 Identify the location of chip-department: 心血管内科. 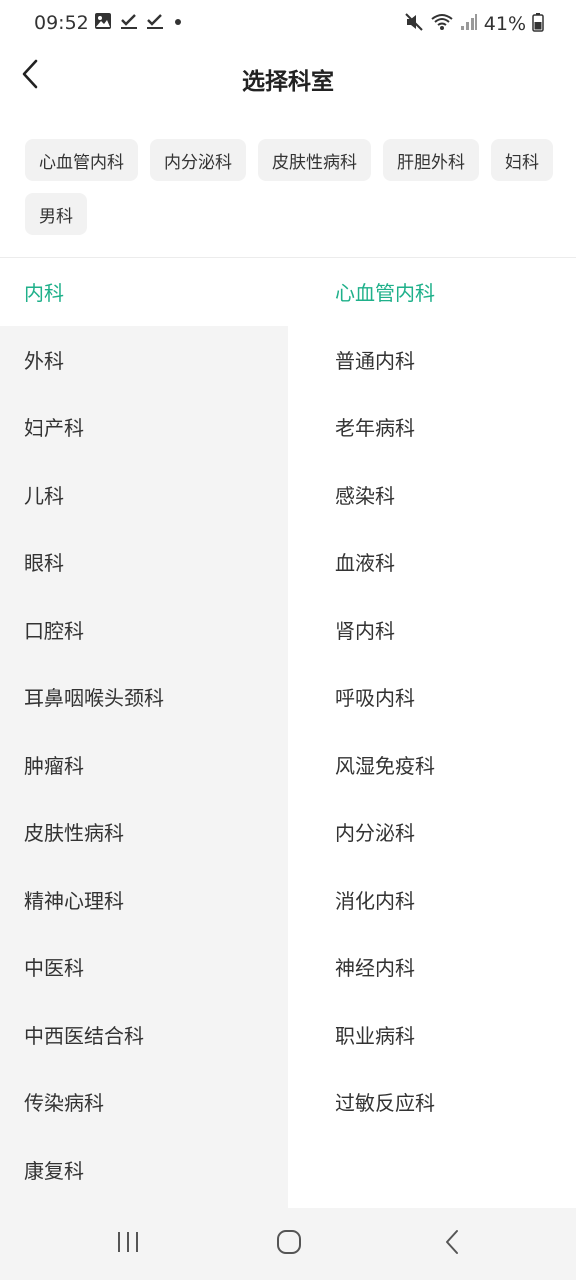
(81, 160).